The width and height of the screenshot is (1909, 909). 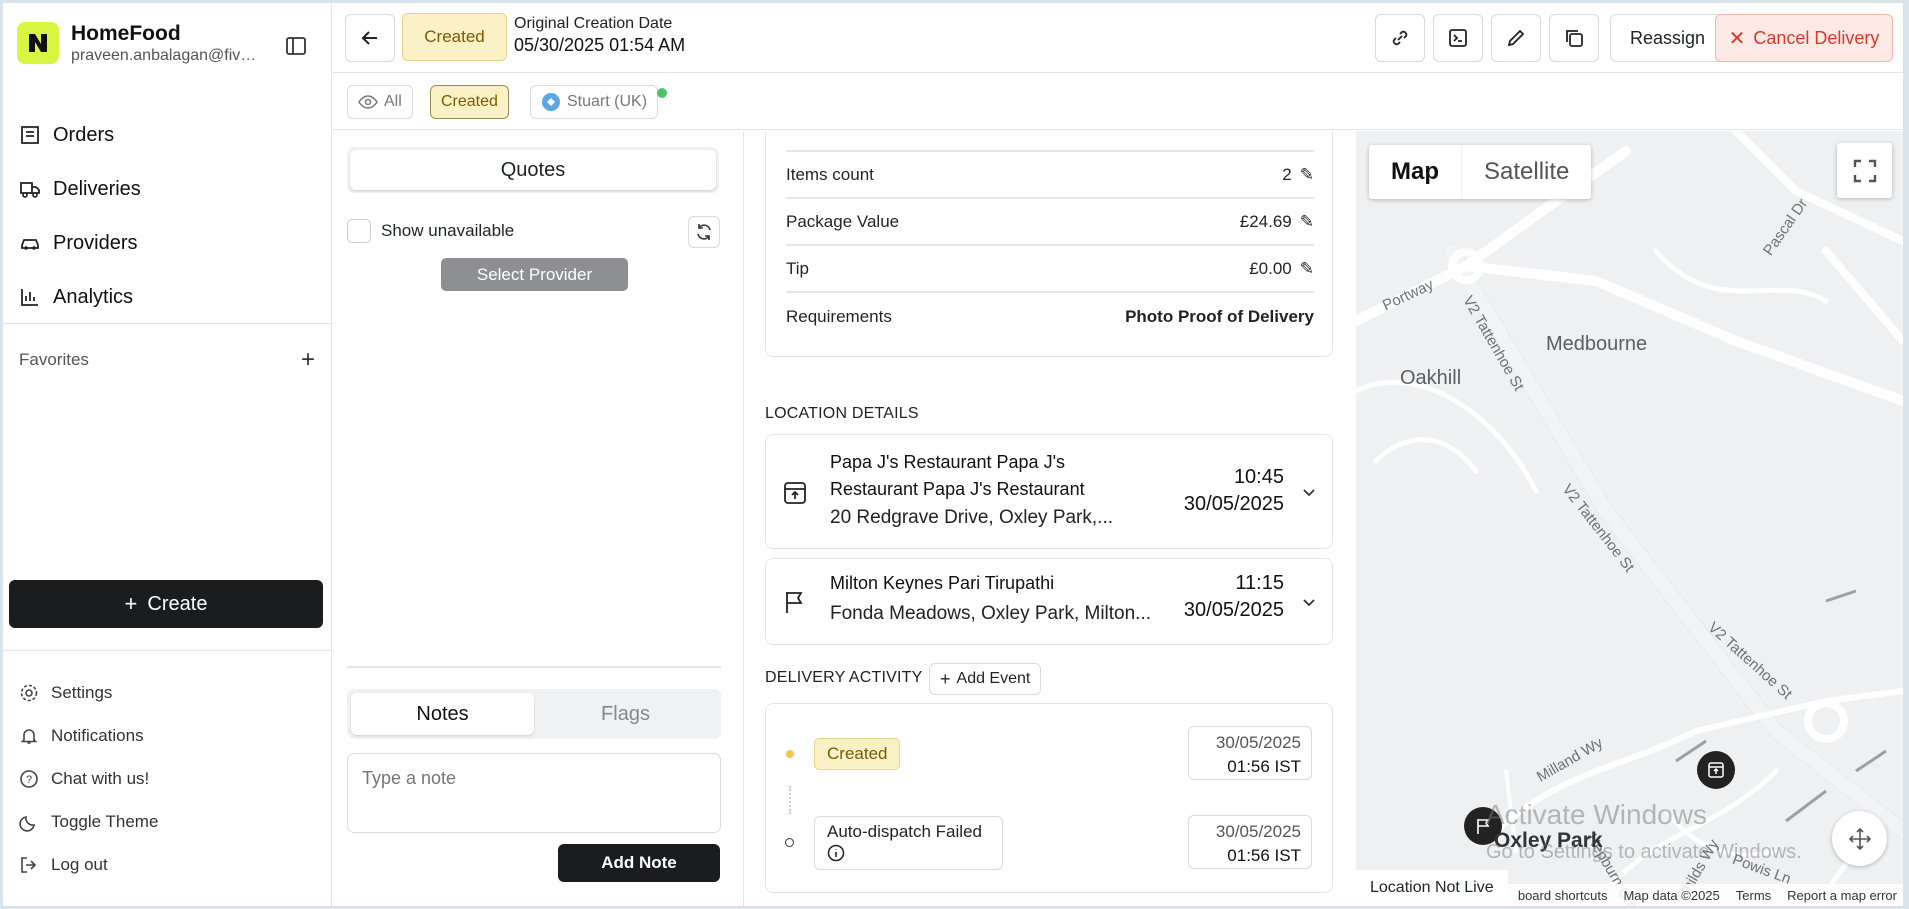 I want to click on settings-label: Settings, so click(x=82, y=692).